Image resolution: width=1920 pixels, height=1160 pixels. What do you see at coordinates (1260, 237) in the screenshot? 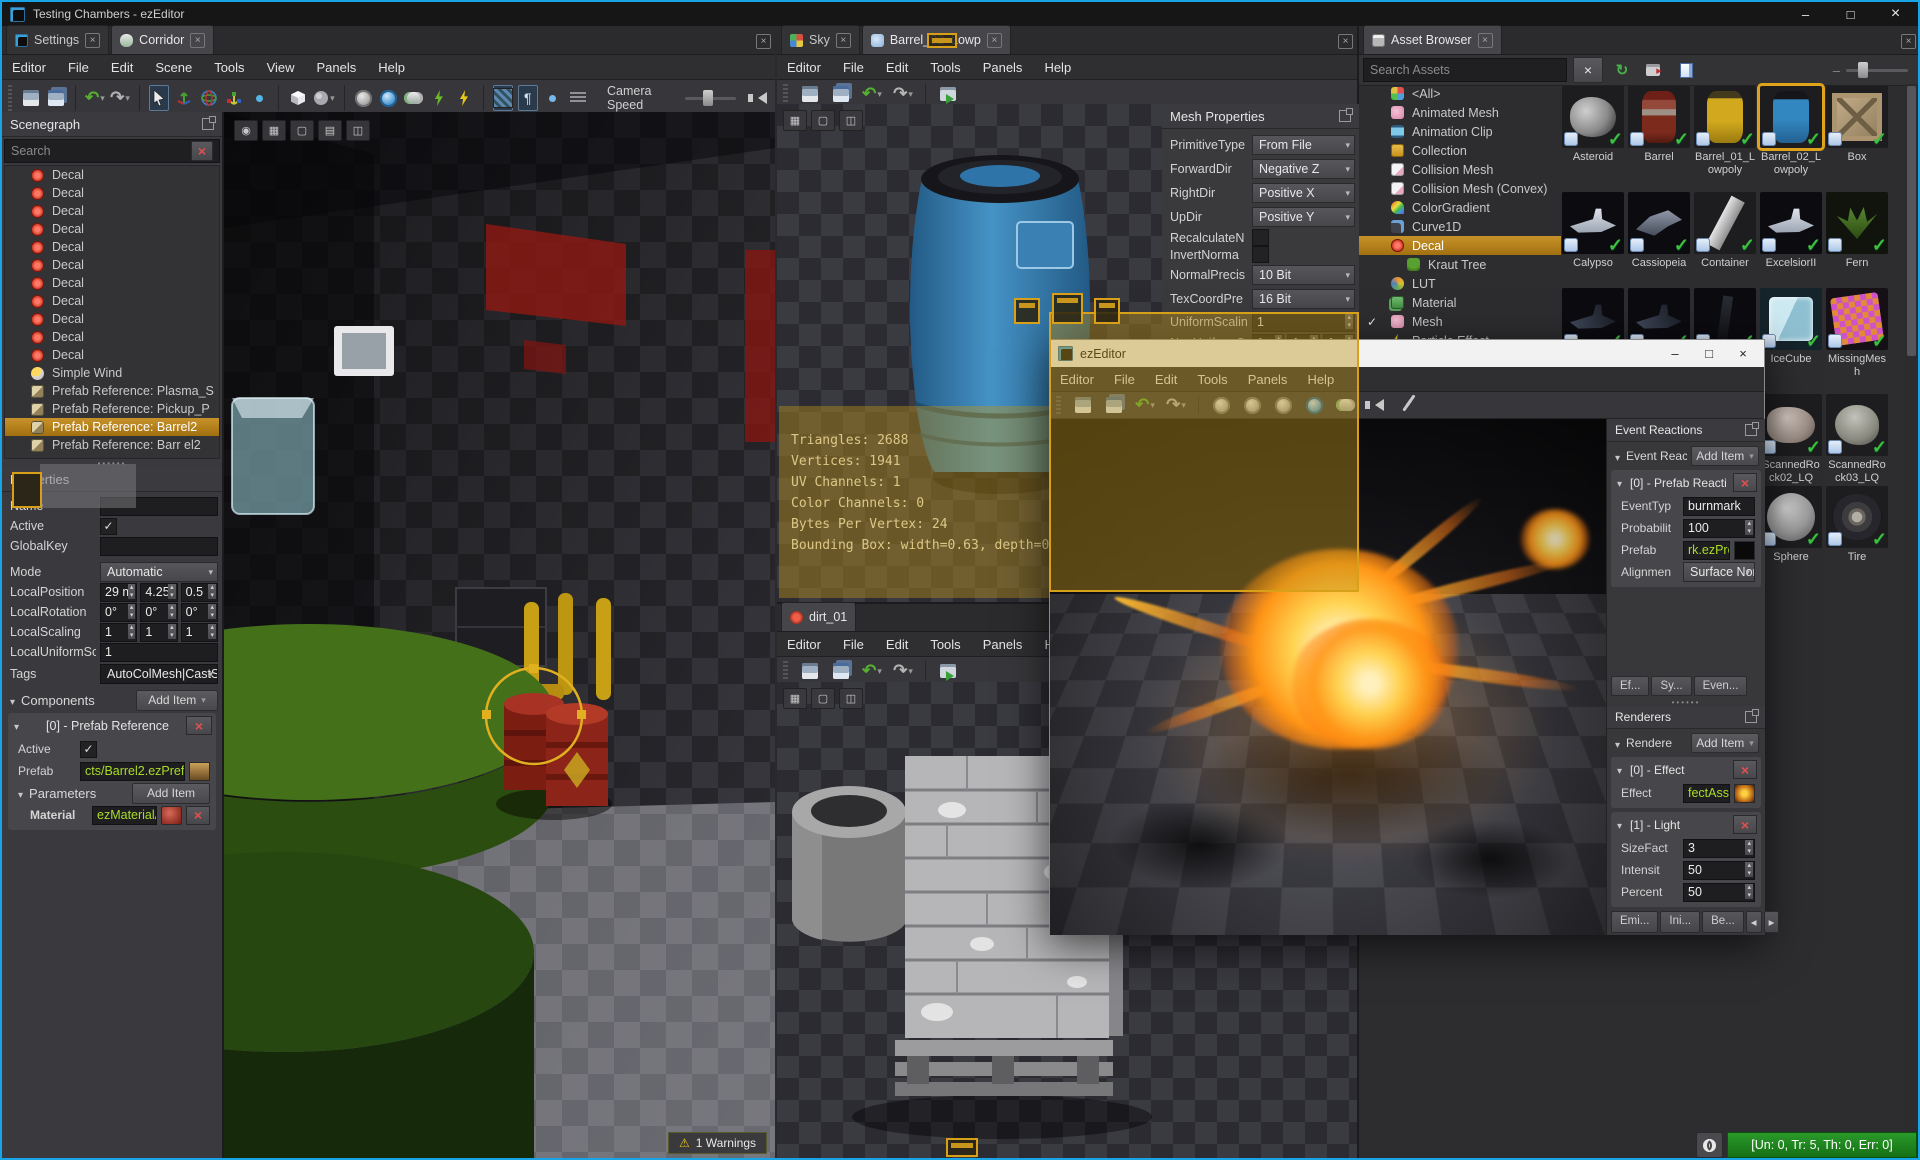
I see `recalculatenormals-checkbox` at bounding box center [1260, 237].